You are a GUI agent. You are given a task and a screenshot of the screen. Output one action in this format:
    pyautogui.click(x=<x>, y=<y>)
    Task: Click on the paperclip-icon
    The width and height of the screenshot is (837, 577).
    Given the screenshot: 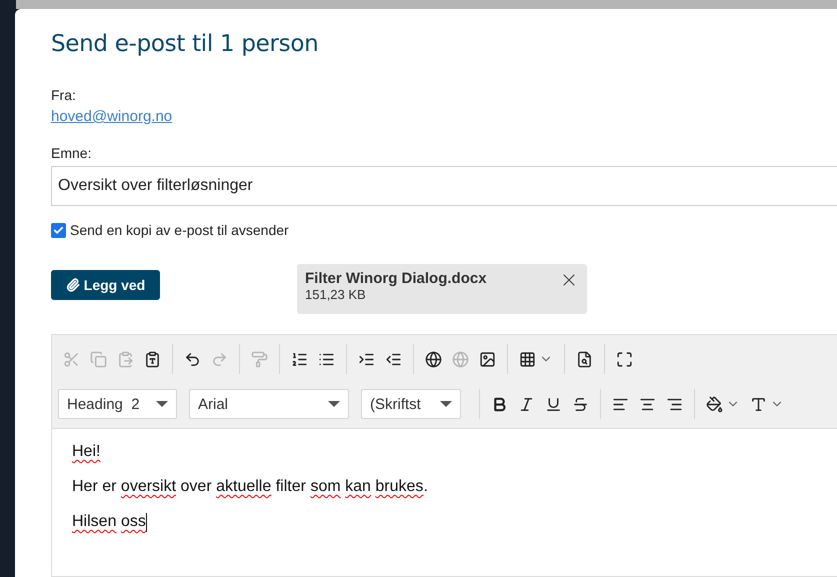 What is the action you would take?
    pyautogui.click(x=73, y=285)
    